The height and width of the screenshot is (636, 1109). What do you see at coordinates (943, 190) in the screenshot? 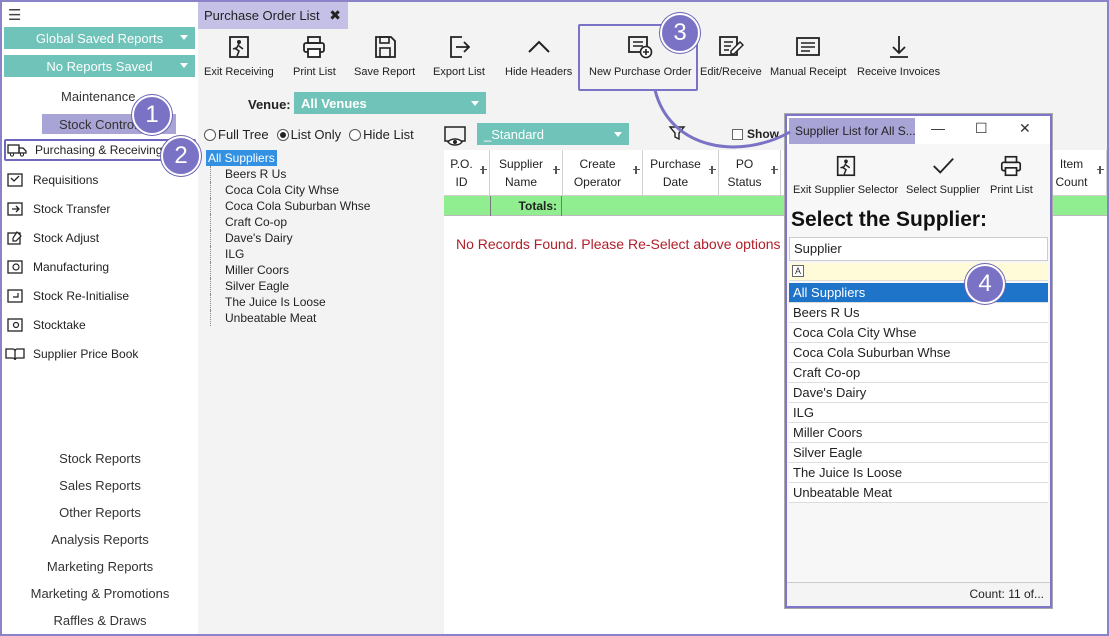
I see `popup-tool-label: Select Supplier` at bounding box center [943, 190].